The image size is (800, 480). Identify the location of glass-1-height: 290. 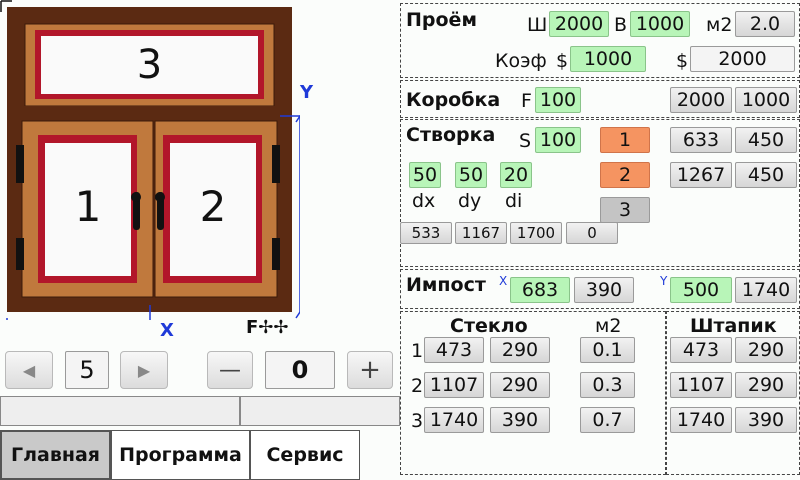
(520, 350).